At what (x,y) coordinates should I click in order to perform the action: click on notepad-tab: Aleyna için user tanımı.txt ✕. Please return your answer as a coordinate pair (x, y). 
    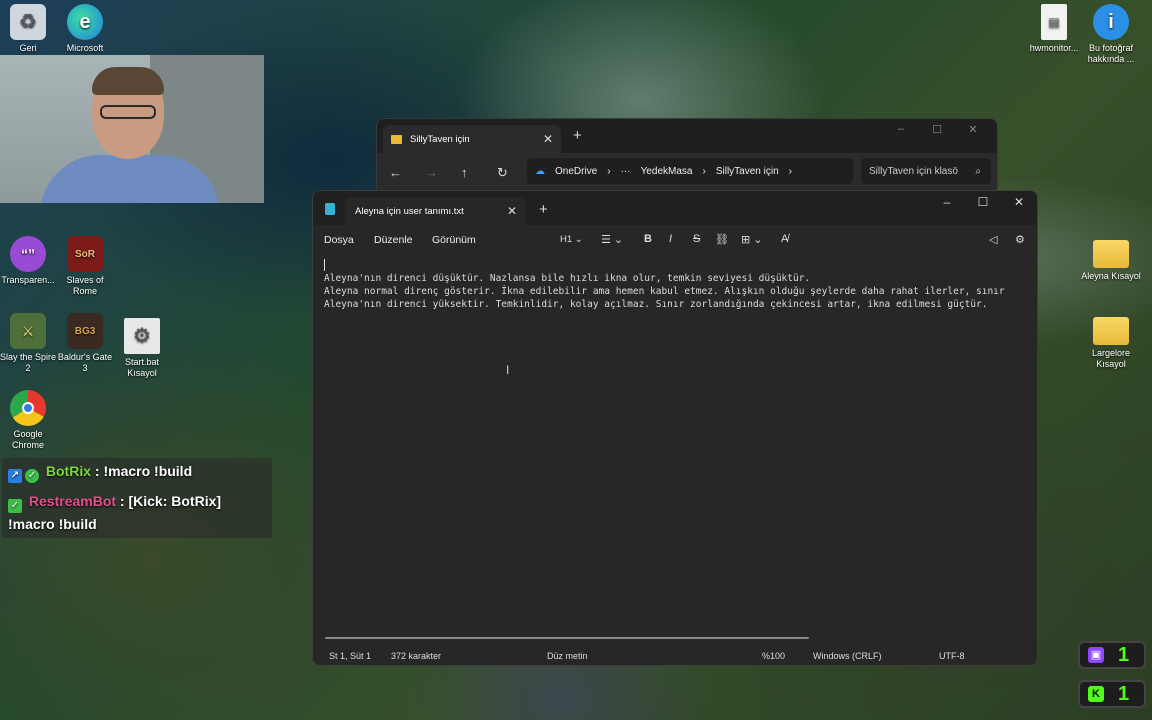
    Looking at the image, I should click on (435, 211).